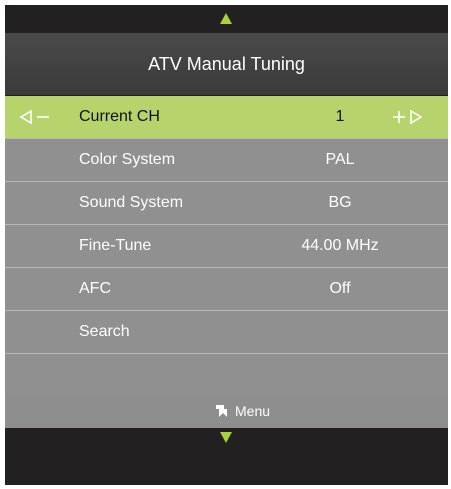  Describe the element at coordinates (416, 117) in the screenshot. I see `triangle-right-icon` at that location.